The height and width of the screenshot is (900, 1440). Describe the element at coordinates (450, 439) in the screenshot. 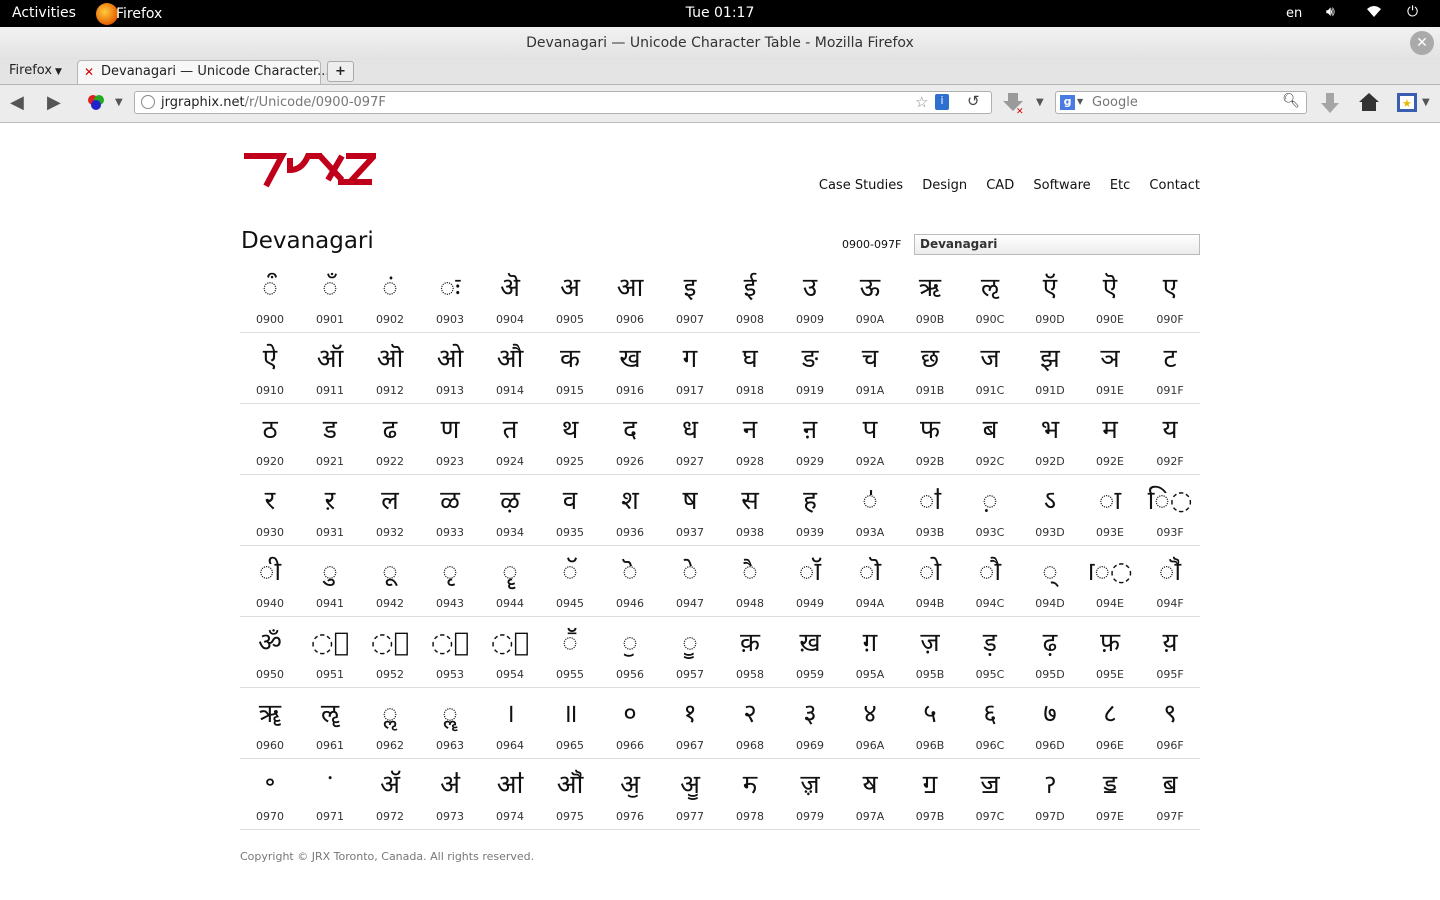

I see `char-cell: ण 0923` at that location.